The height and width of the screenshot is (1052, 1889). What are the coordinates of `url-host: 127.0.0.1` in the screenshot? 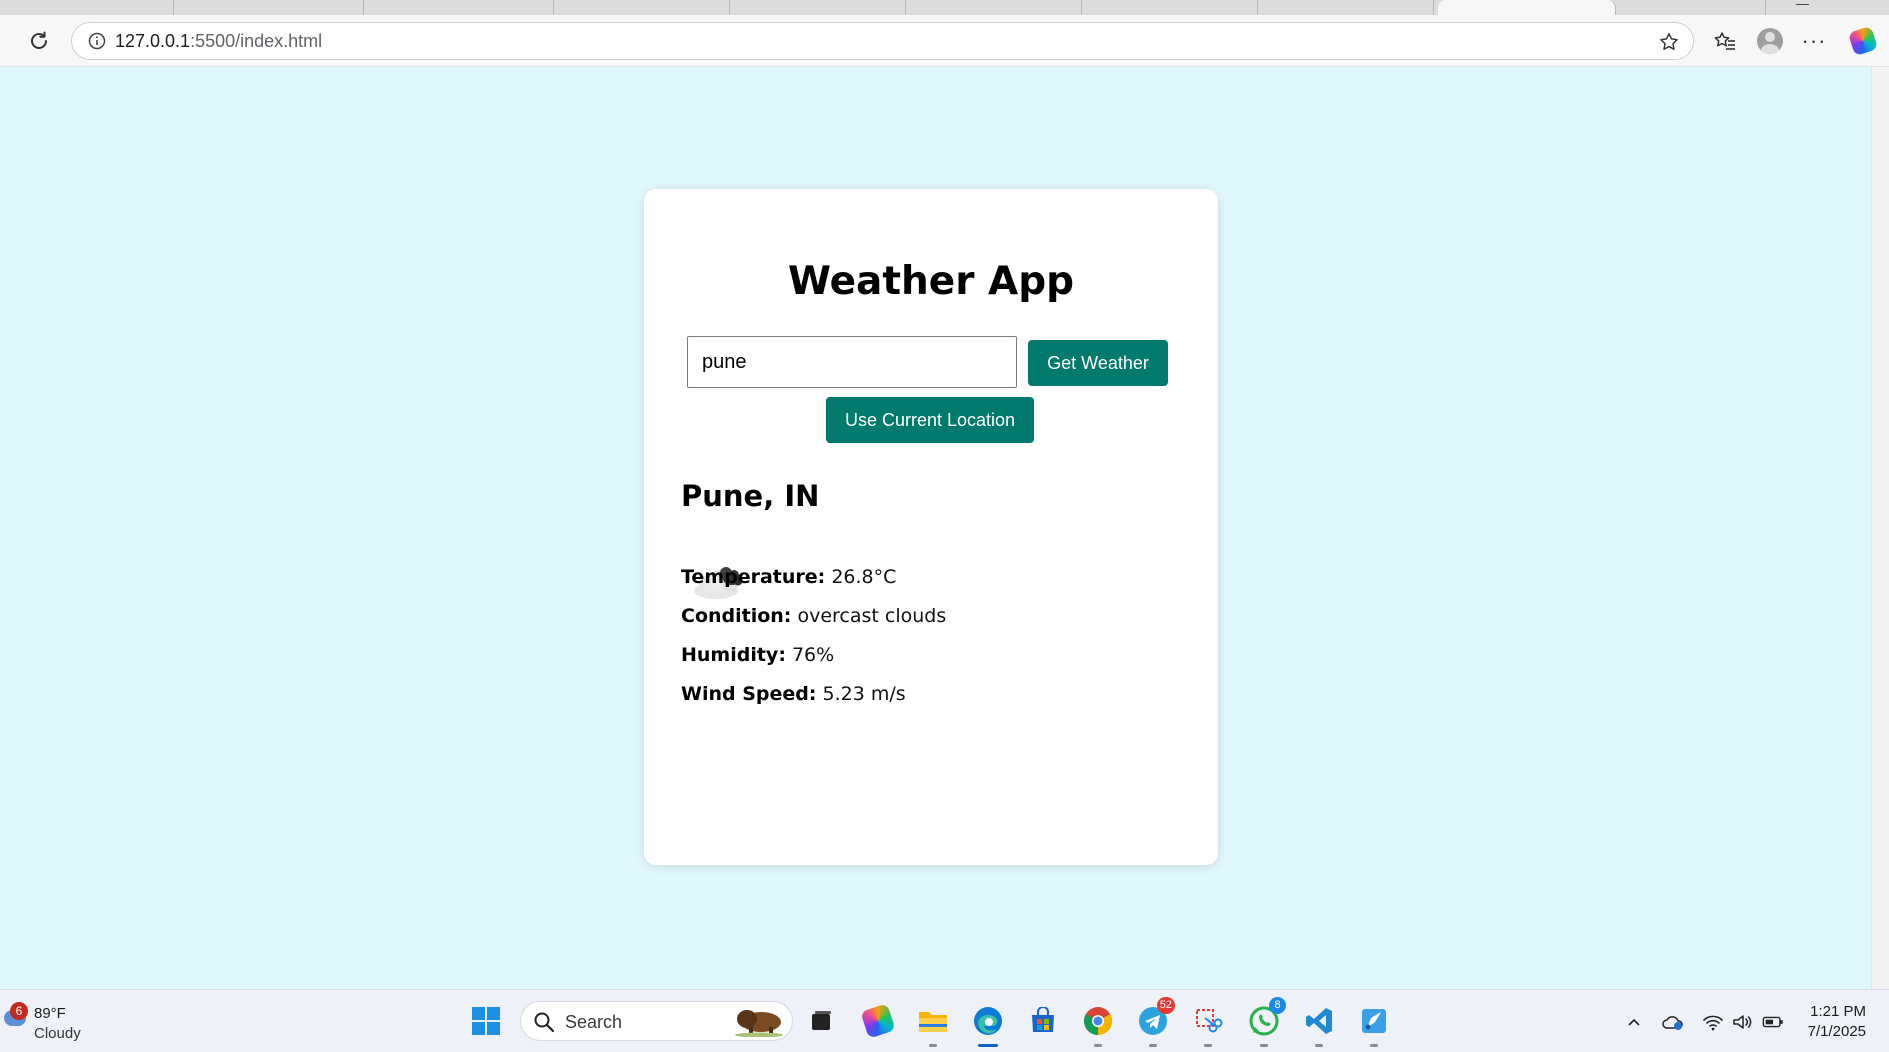 It's located at (153, 40).